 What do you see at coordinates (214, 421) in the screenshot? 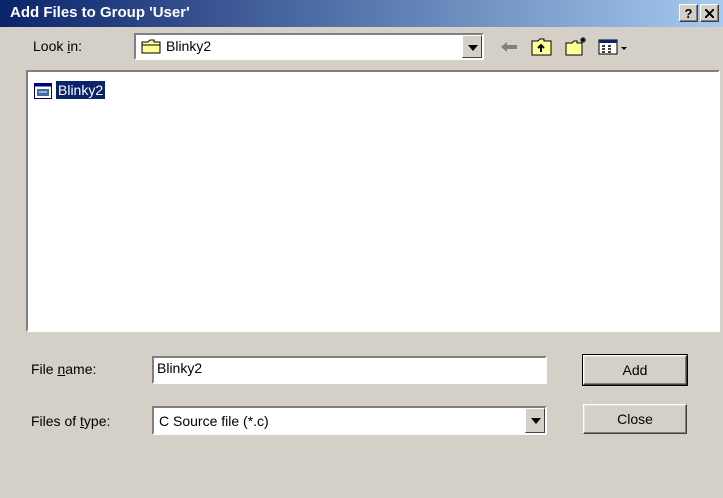
I see `filetype-value: C Source file (*.c)` at bounding box center [214, 421].